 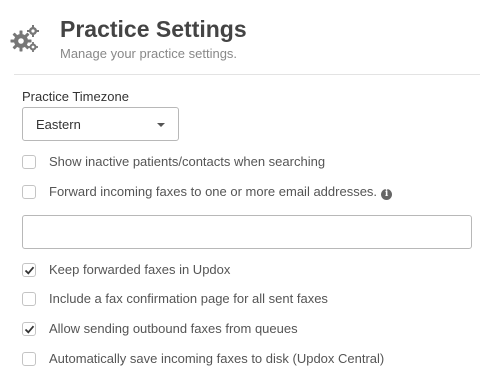 What do you see at coordinates (161, 125) in the screenshot?
I see `caret-down-icon` at bounding box center [161, 125].